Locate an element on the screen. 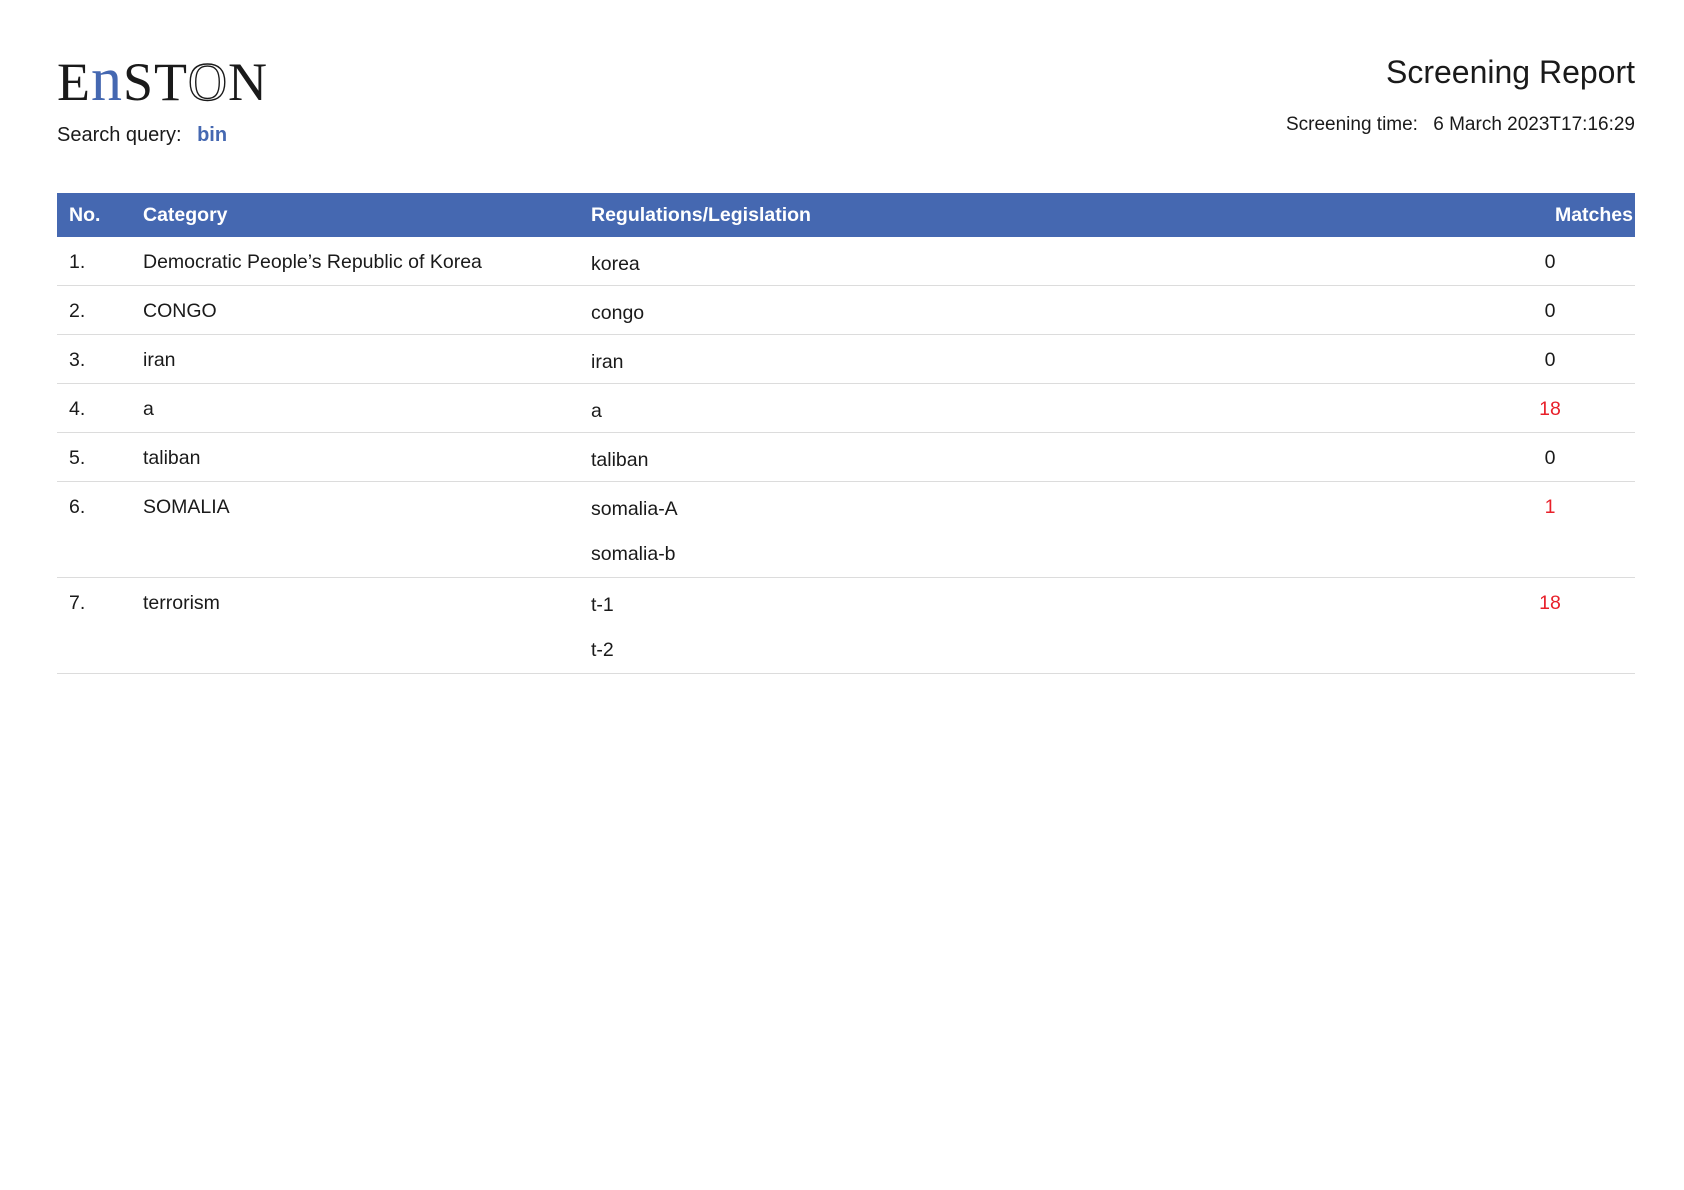 This screenshot has width=1684, height=1190. table-row: 5. taliban taliban 0 is located at coordinates (846, 457).